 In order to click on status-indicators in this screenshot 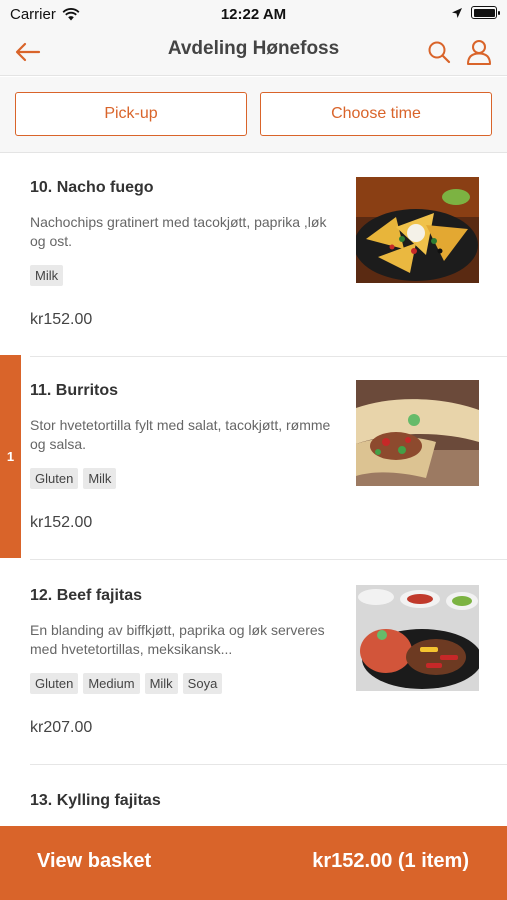, I will do `click(475, 12)`.